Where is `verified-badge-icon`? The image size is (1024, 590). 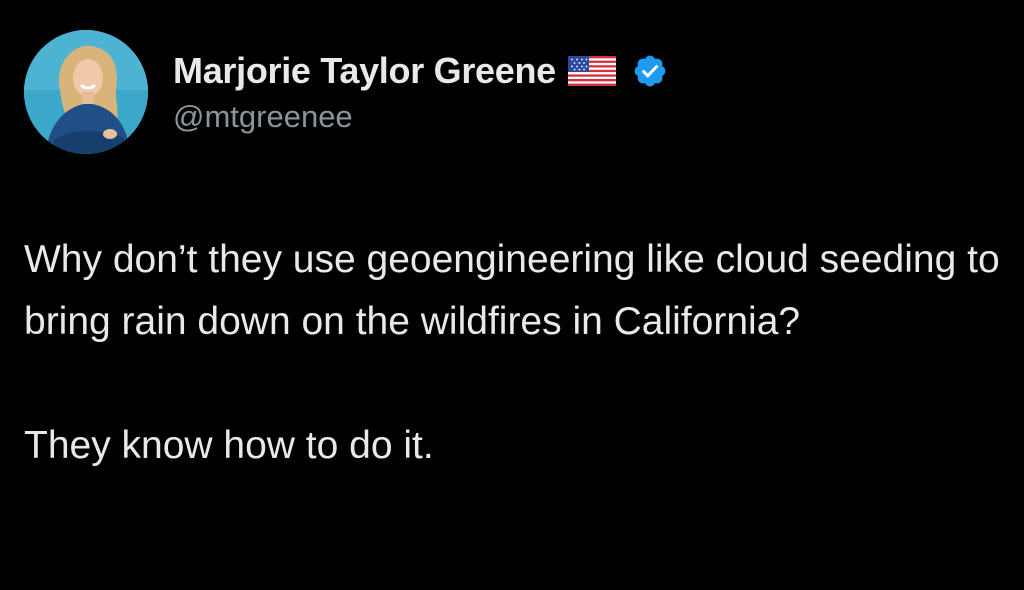 verified-badge-icon is located at coordinates (650, 71).